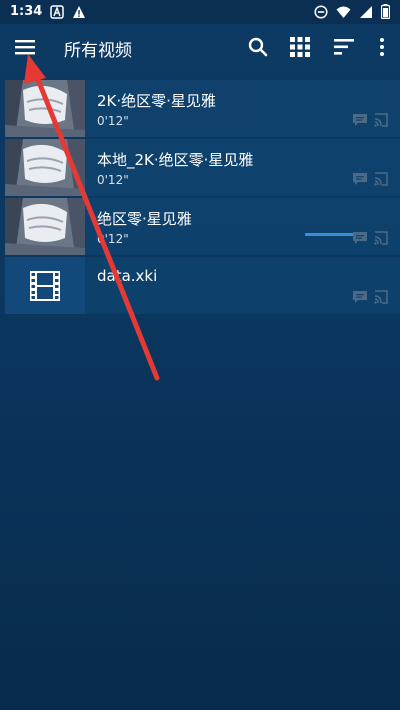  I want to click on sort-button, so click(344, 47).